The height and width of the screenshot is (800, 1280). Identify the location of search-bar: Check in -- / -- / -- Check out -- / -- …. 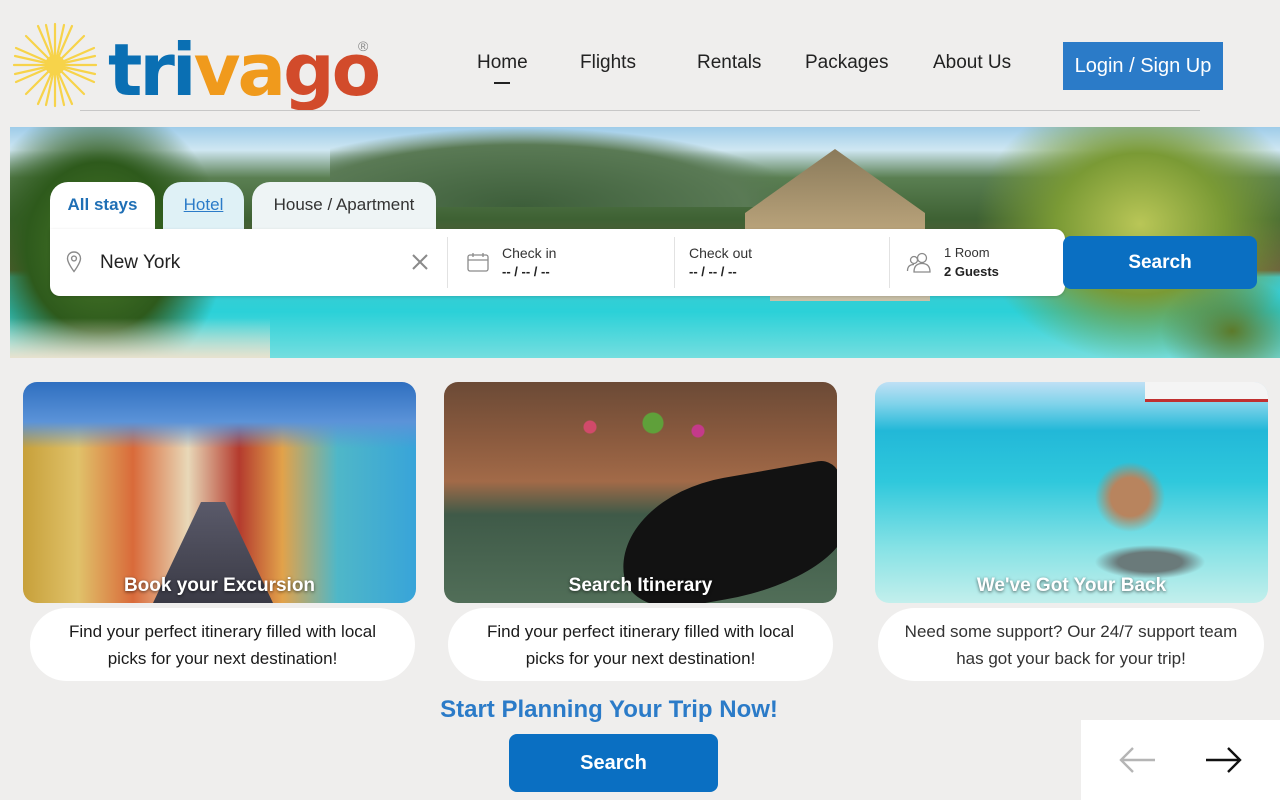
(557, 262).